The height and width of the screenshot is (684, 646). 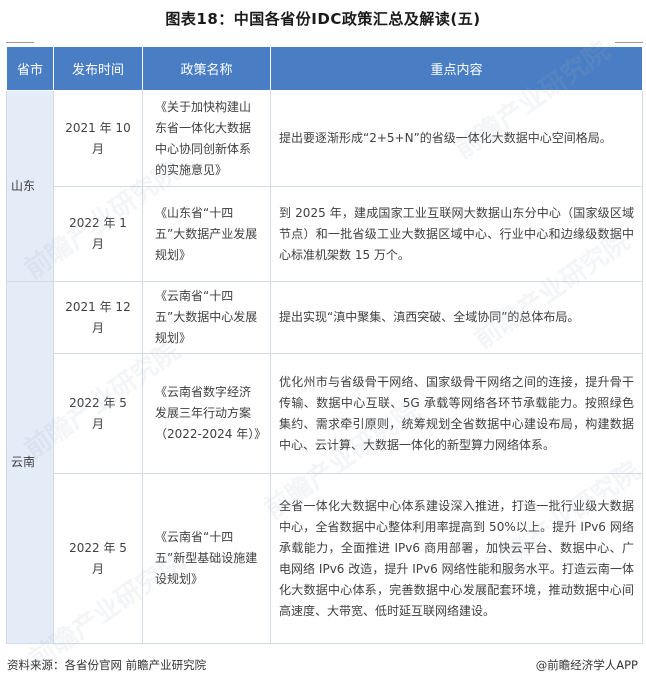 What do you see at coordinates (98, 317) in the screenshot?
I see `date-cell: 2021 年 12 月` at bounding box center [98, 317].